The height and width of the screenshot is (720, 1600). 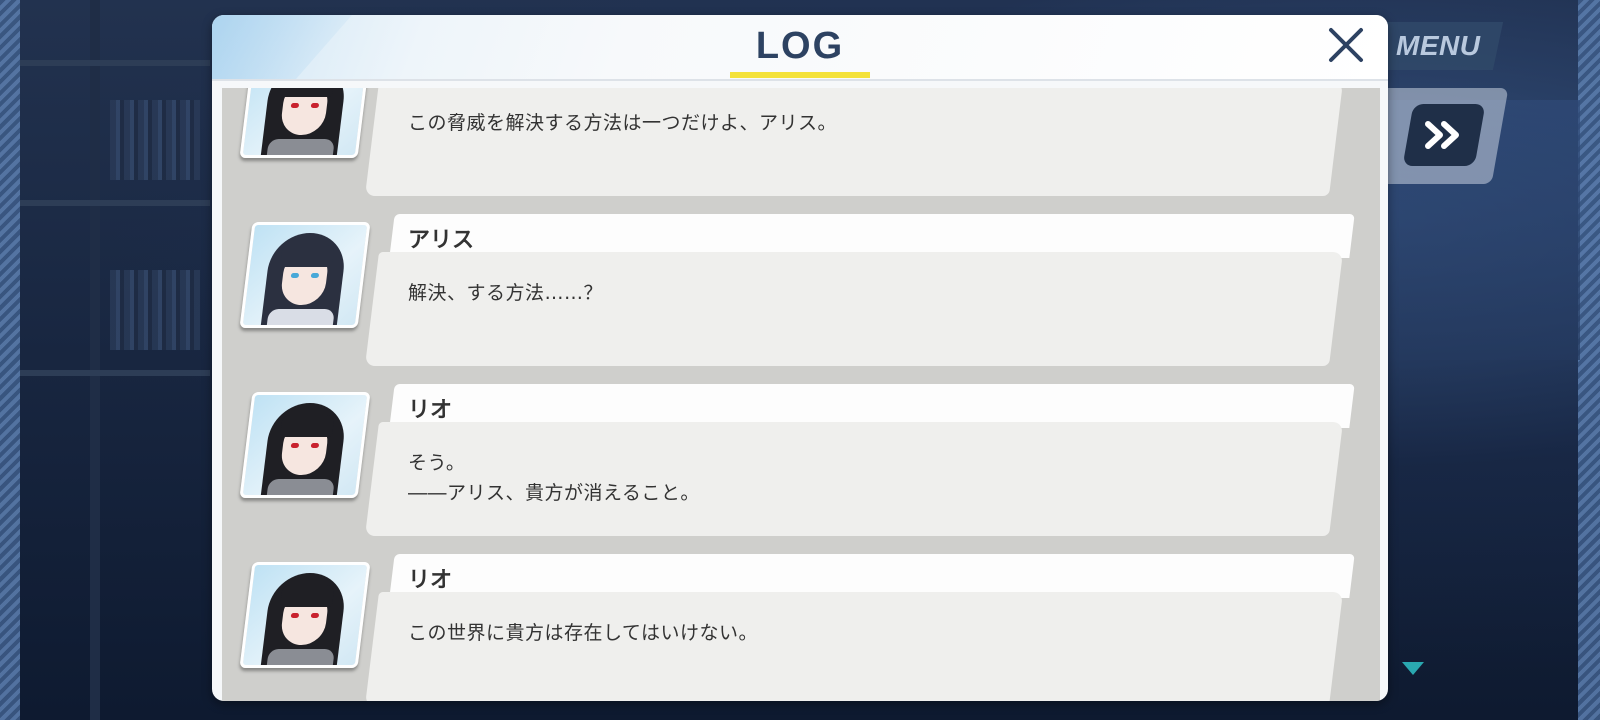 I want to click on dialogue-line: この脅威を解決する方法は一つだけよ、アリス。, so click(x=623, y=123).